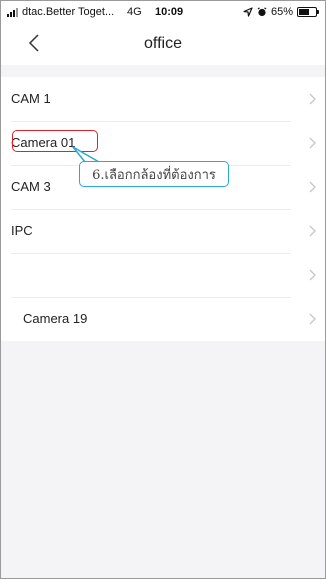 The width and height of the screenshot is (326, 579). Describe the element at coordinates (248, 12) in the screenshot. I see `location-arrow-icon` at that location.